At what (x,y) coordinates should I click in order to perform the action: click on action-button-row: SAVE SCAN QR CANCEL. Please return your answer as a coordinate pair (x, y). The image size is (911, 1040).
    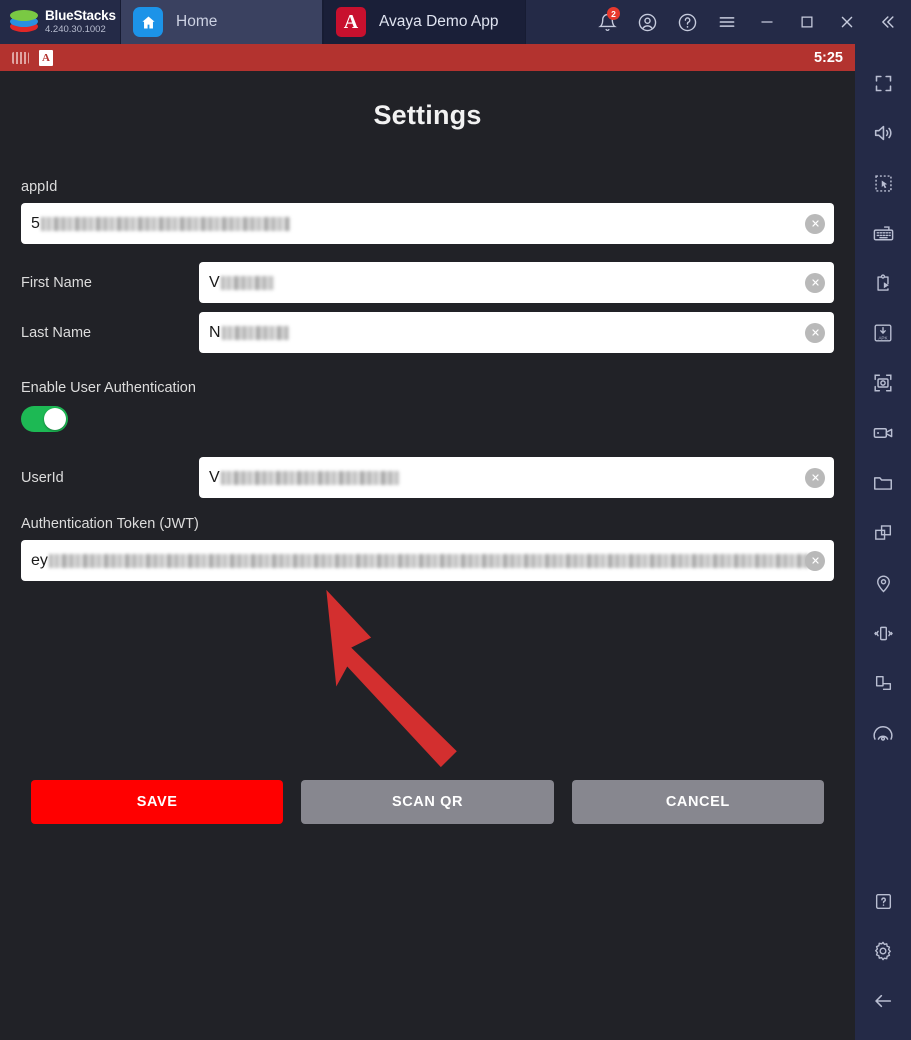
    Looking at the image, I should click on (427, 802).